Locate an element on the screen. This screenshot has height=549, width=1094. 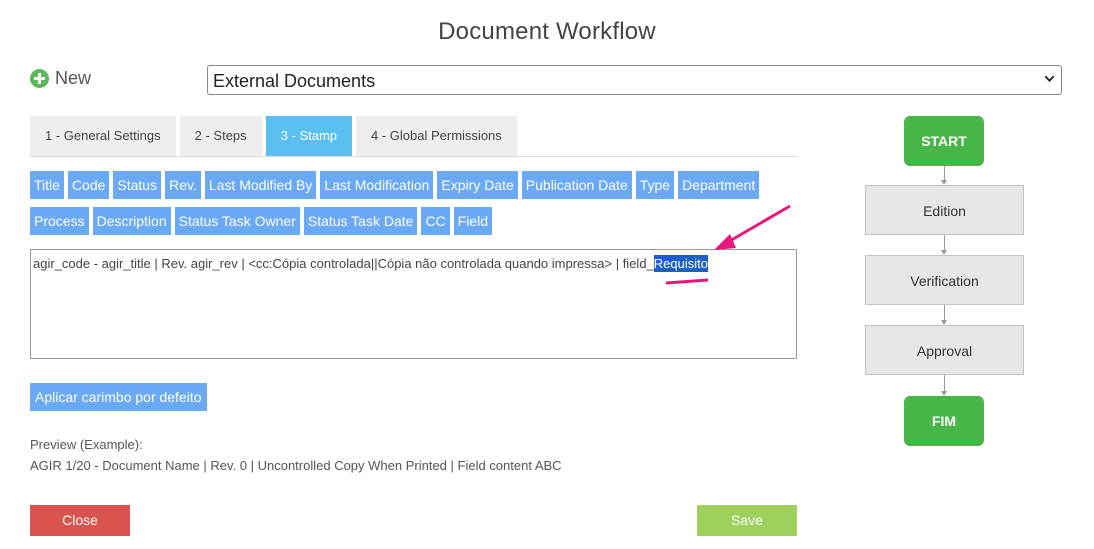
field-button-code: Code is located at coordinates (88, 185).